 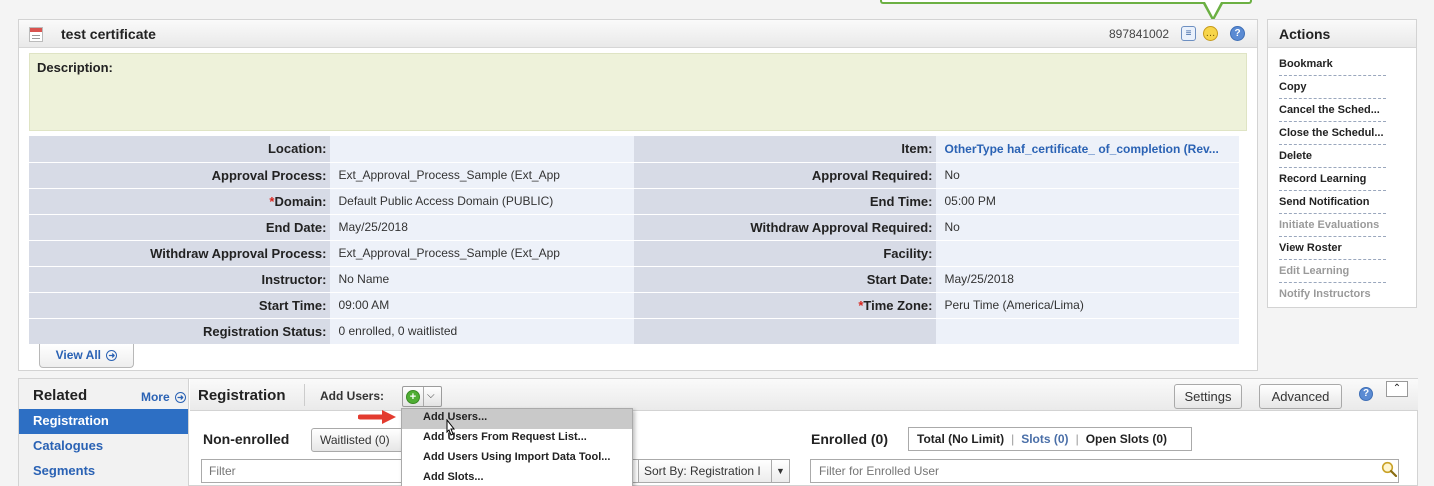 I want to click on detail-value-text: No Name, so click(x=364, y=279).